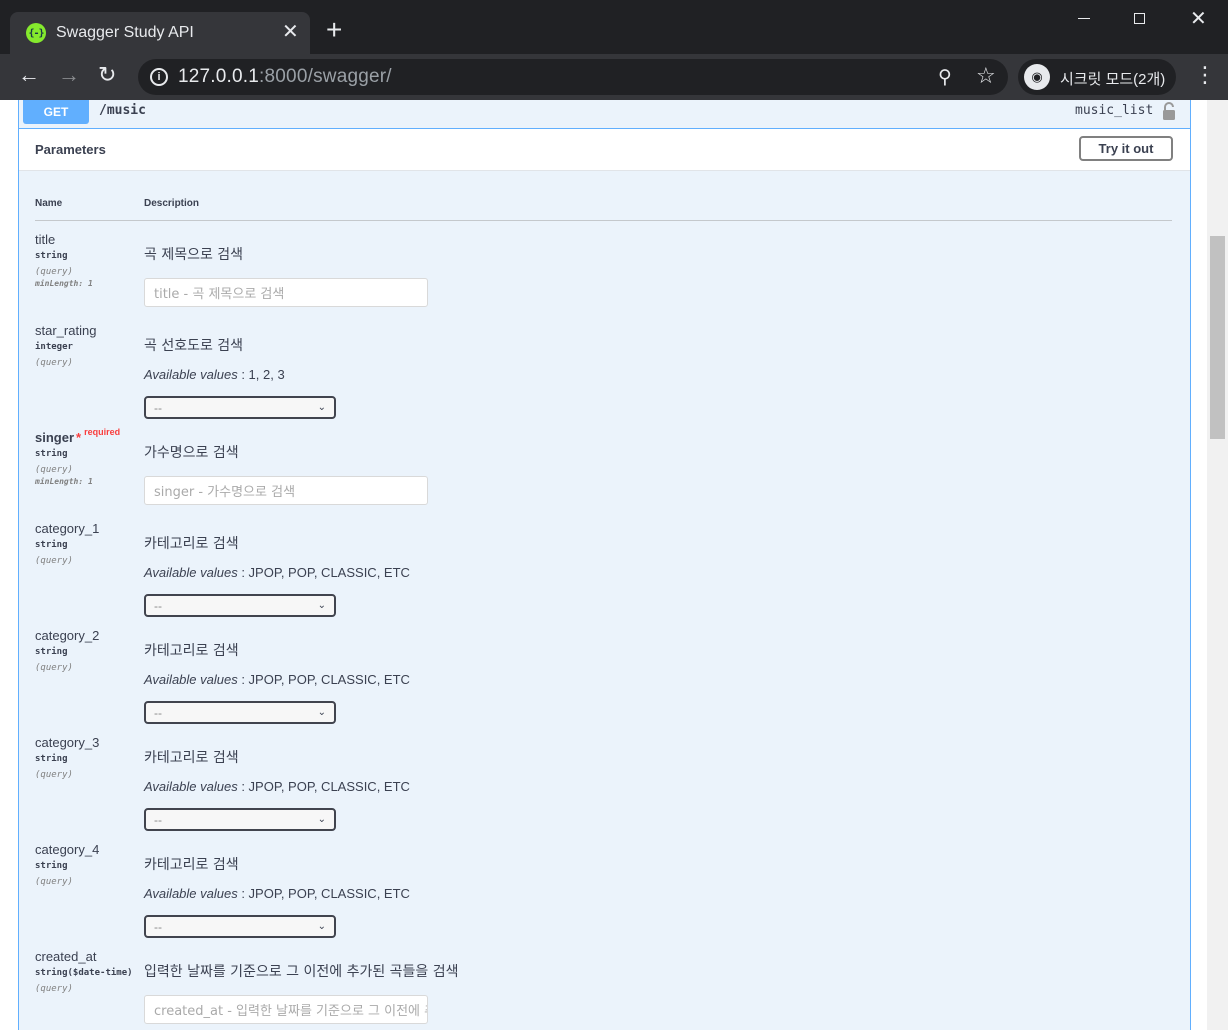  Describe the element at coordinates (159, 77) in the screenshot. I see `site-info-icon: i` at that location.